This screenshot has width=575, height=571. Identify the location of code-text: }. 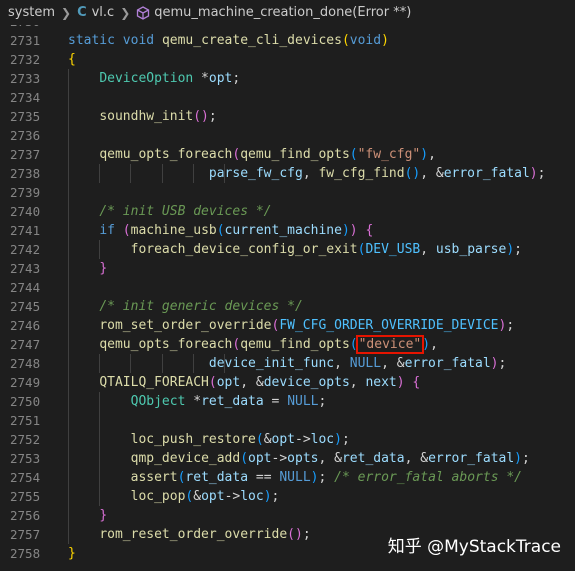
(87, 515).